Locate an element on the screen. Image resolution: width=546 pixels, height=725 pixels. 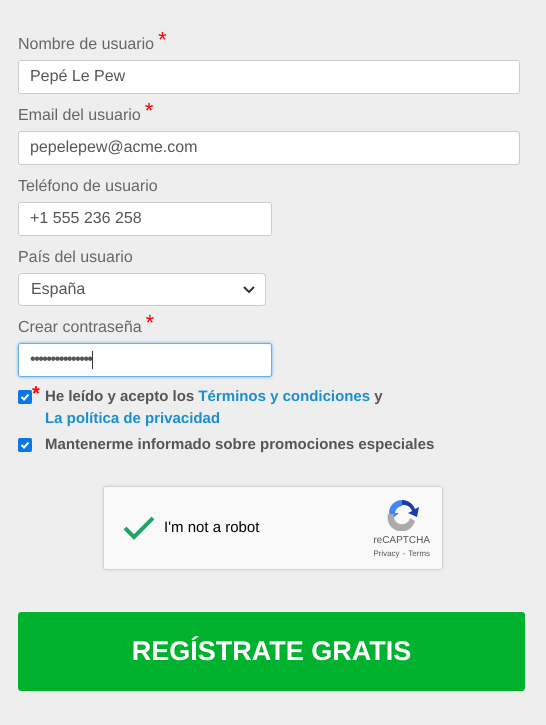
chevron-icon is located at coordinates (249, 290).